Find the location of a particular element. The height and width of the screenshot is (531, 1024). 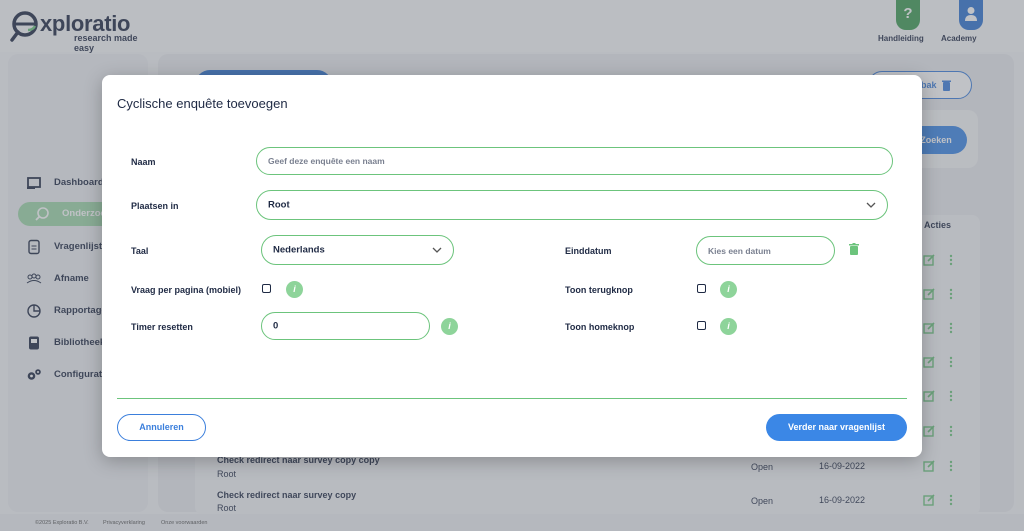

language-value: Nederlands is located at coordinates (299, 250).